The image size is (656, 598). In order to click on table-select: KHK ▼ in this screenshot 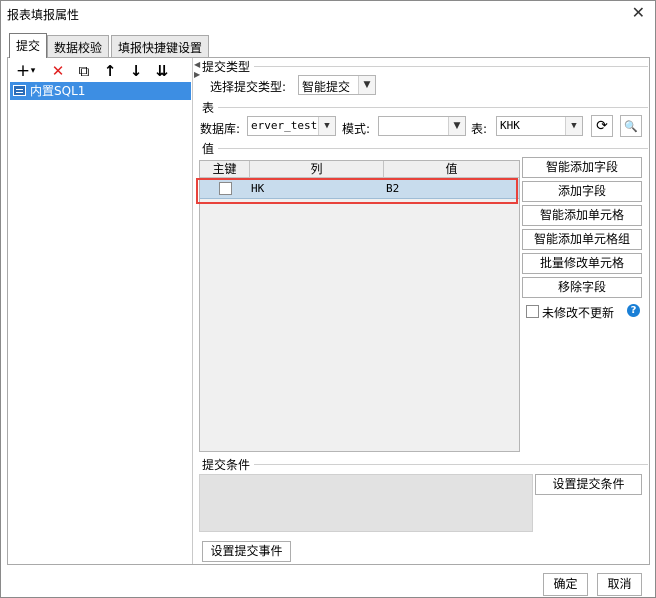, I will do `click(539, 126)`.